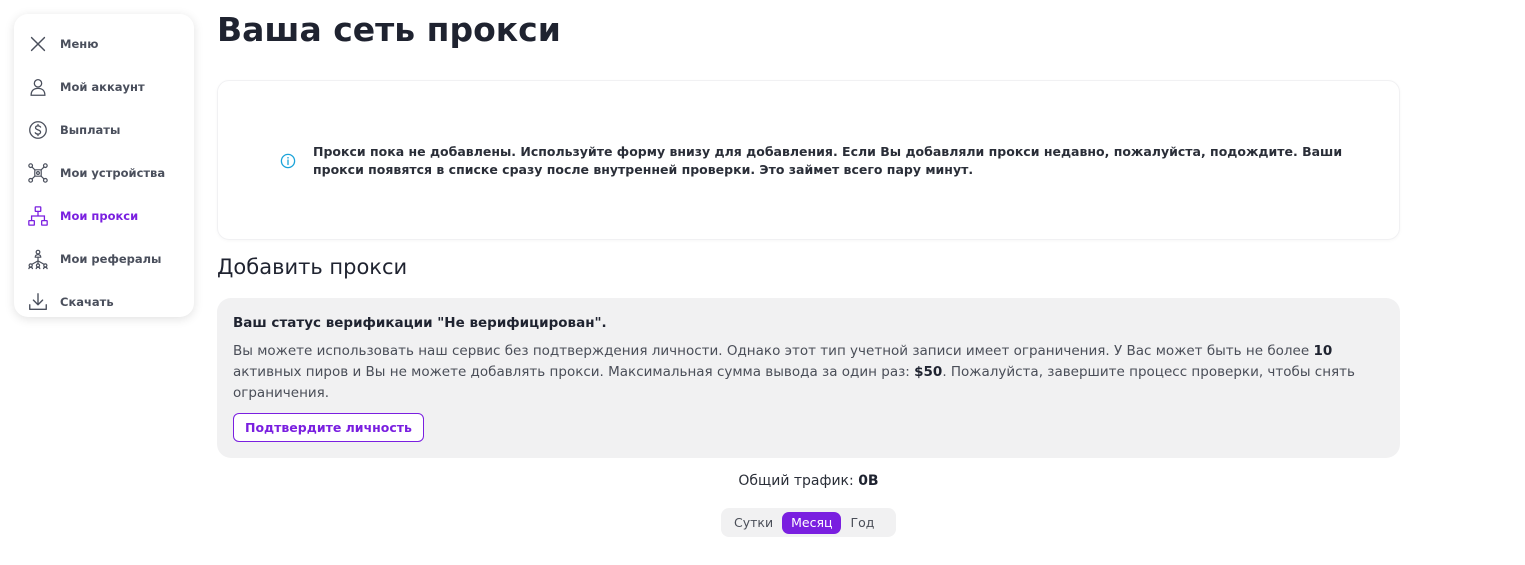 The image size is (1525, 565). What do you see at coordinates (113, 172) in the screenshot?
I see `sidebar-item-label: Мои устройства` at bounding box center [113, 172].